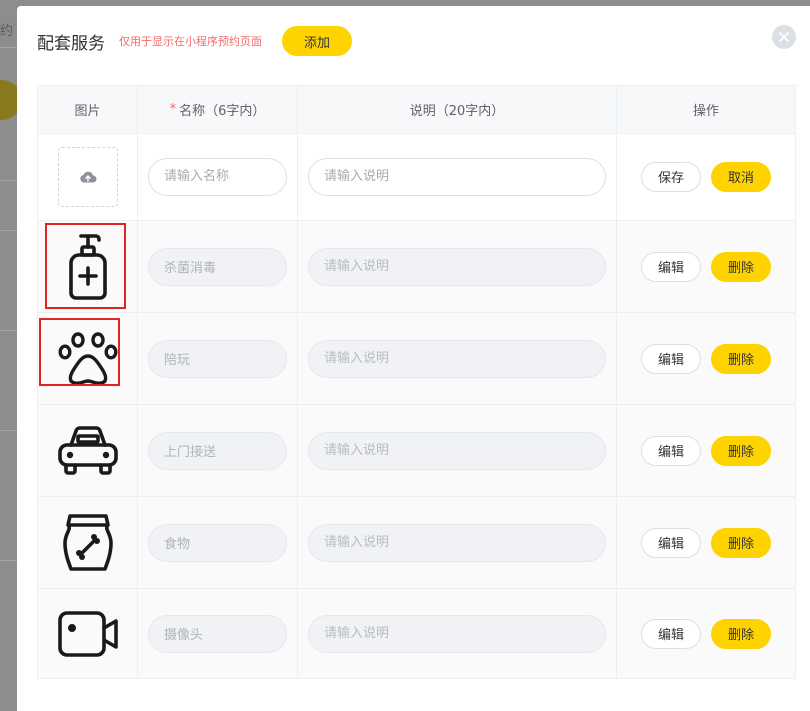 This screenshot has height=711, width=810. Describe the element at coordinates (173, 109) in the screenshot. I see `required-mark: *` at that location.